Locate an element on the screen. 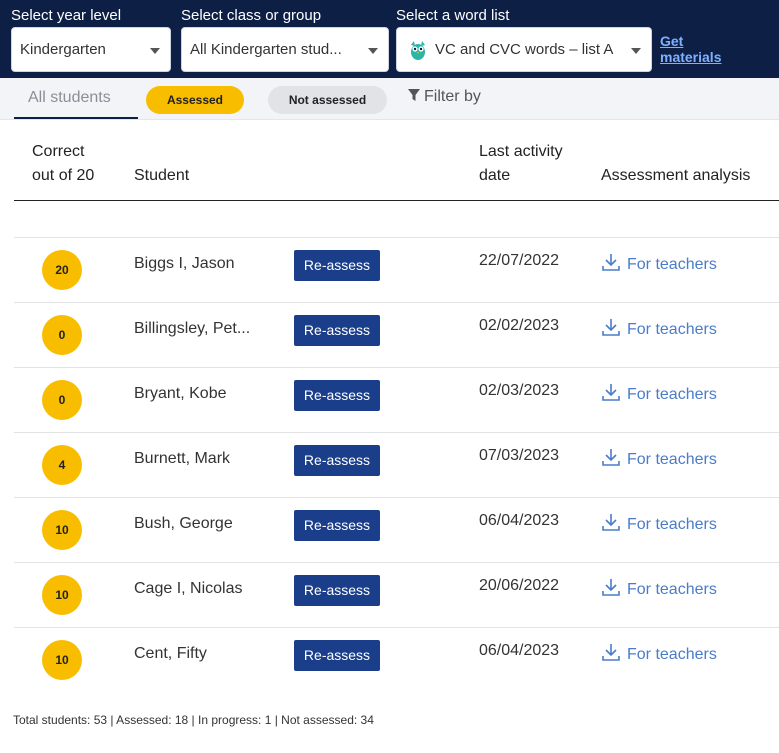 The height and width of the screenshot is (753, 779). student-name: Cent, Fifty is located at coordinates (170, 653).